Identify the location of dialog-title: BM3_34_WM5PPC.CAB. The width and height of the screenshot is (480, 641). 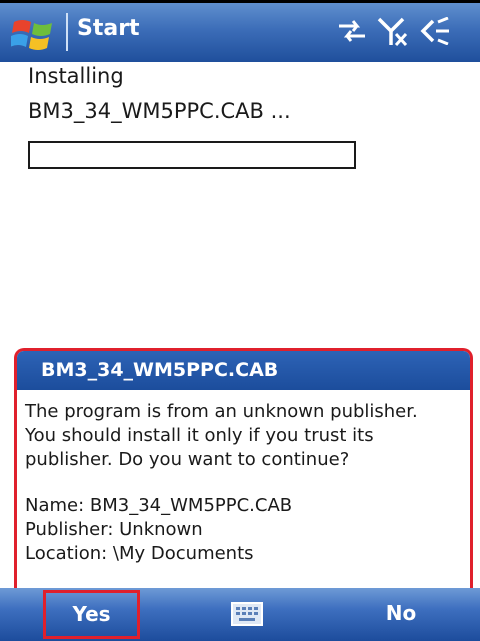
(243, 370).